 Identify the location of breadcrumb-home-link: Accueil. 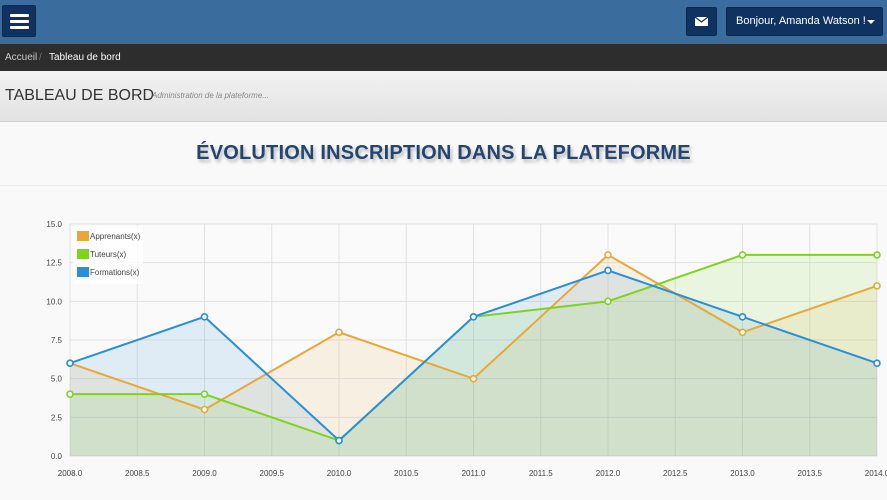
(21, 57).